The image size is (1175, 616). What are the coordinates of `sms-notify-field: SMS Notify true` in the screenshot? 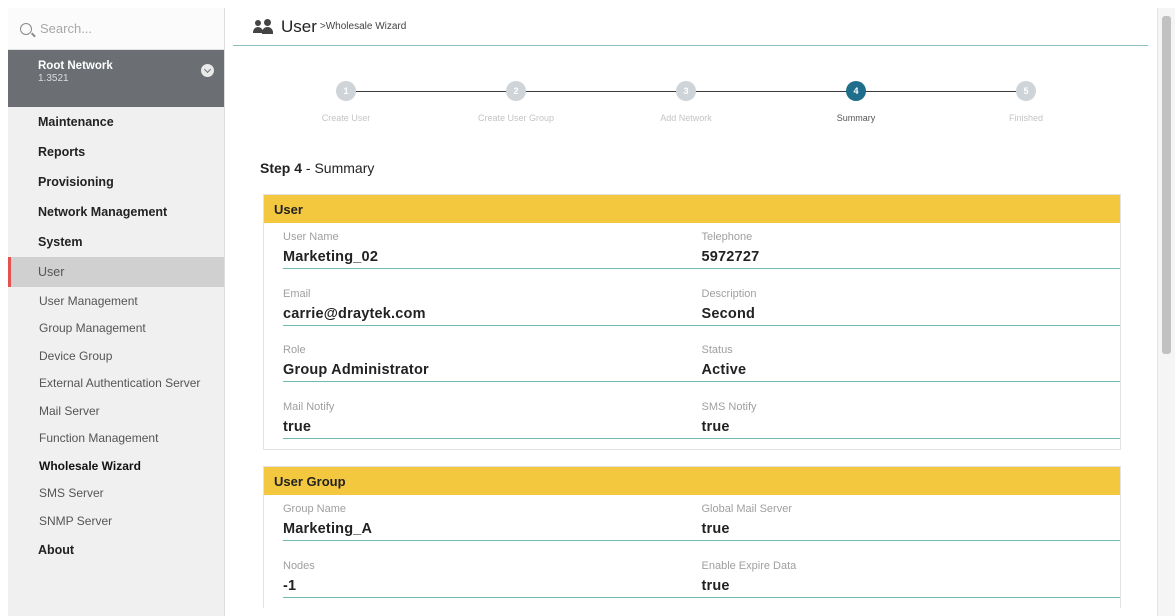 It's located at (910, 421).